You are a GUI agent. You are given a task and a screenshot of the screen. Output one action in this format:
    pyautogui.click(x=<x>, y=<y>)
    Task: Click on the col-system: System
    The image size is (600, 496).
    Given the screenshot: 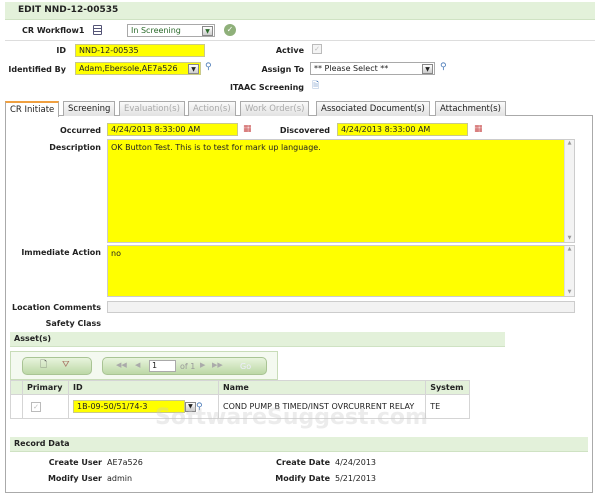 What is the action you would take?
    pyautogui.click(x=447, y=387)
    